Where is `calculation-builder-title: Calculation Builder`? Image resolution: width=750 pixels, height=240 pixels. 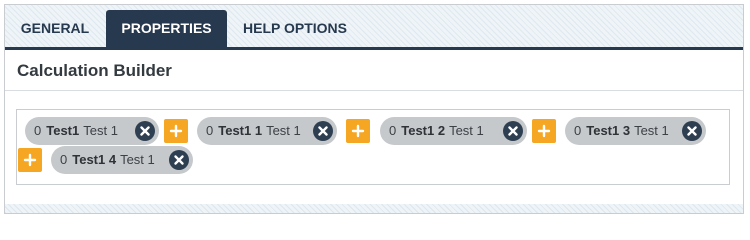 calculation-builder-title: Calculation Builder is located at coordinates (94, 70).